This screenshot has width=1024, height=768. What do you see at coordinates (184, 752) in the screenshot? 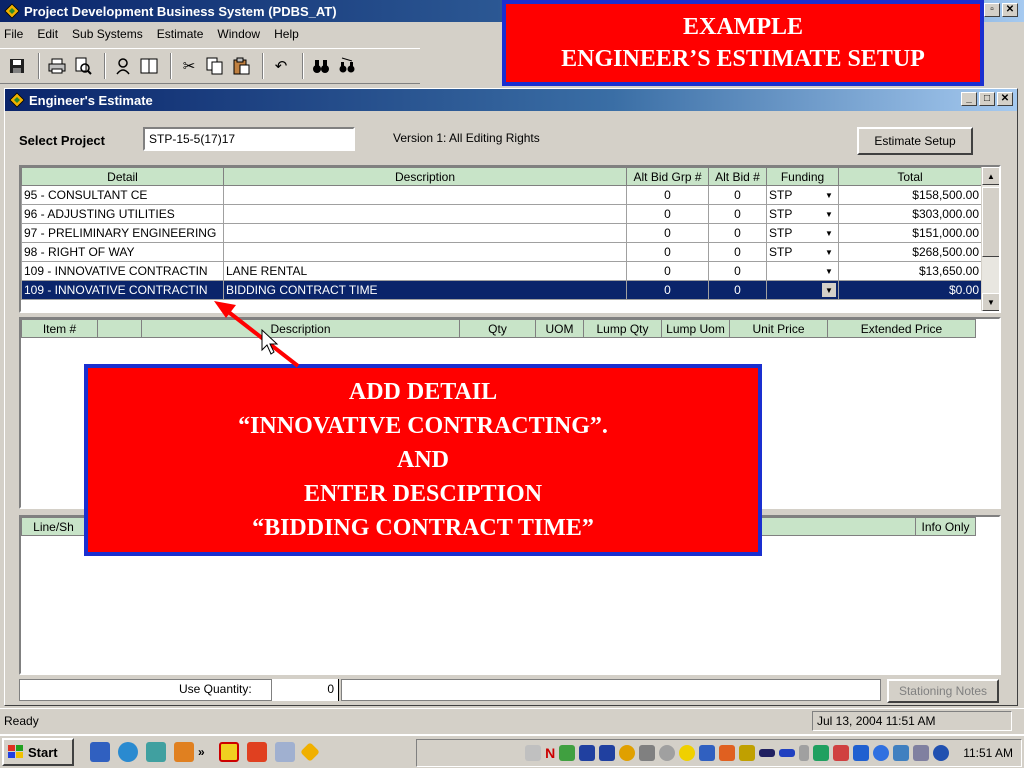
I see `media-icon` at bounding box center [184, 752].